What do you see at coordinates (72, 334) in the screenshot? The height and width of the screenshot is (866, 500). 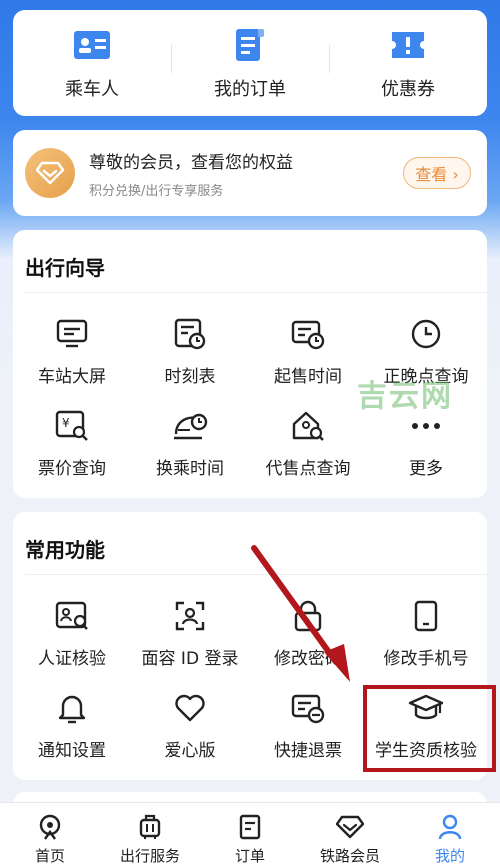 I see `station-screen-icon` at bounding box center [72, 334].